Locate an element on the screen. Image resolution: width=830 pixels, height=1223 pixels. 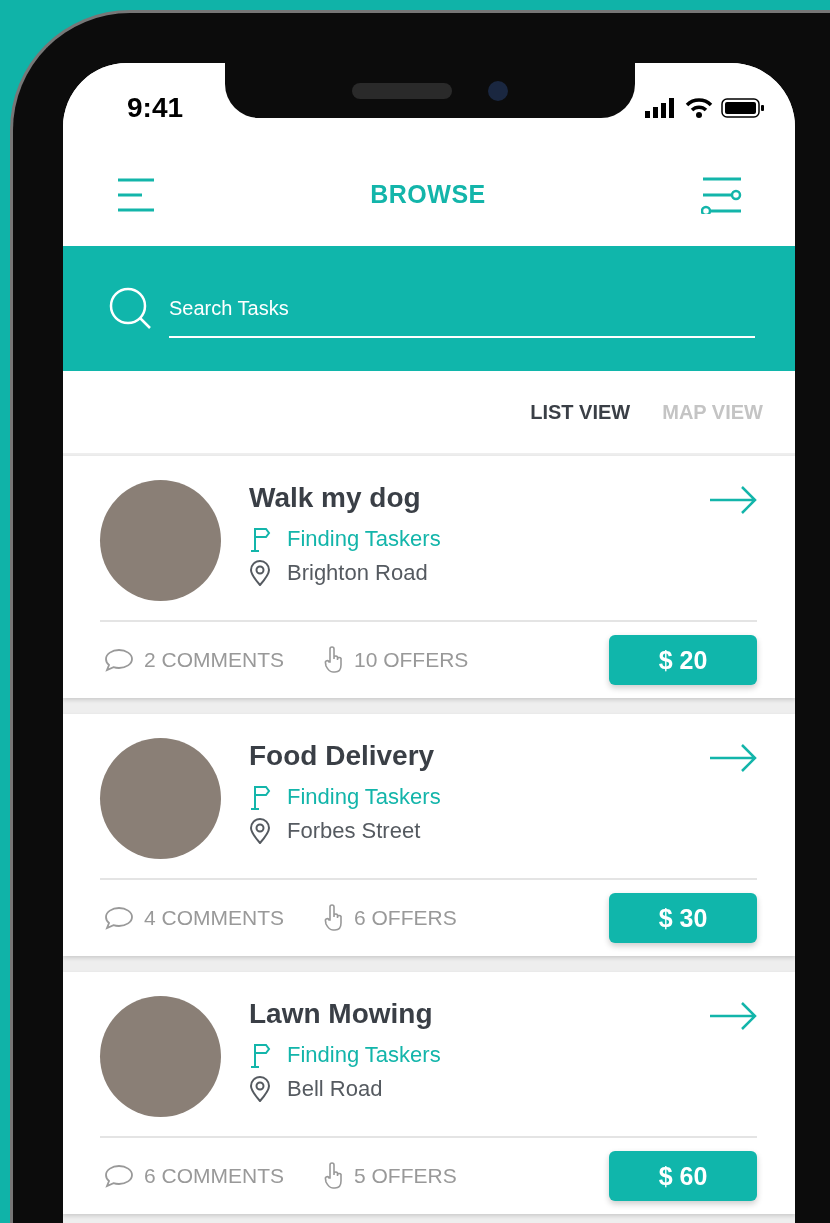
filter-button is located at coordinates (722, 194).